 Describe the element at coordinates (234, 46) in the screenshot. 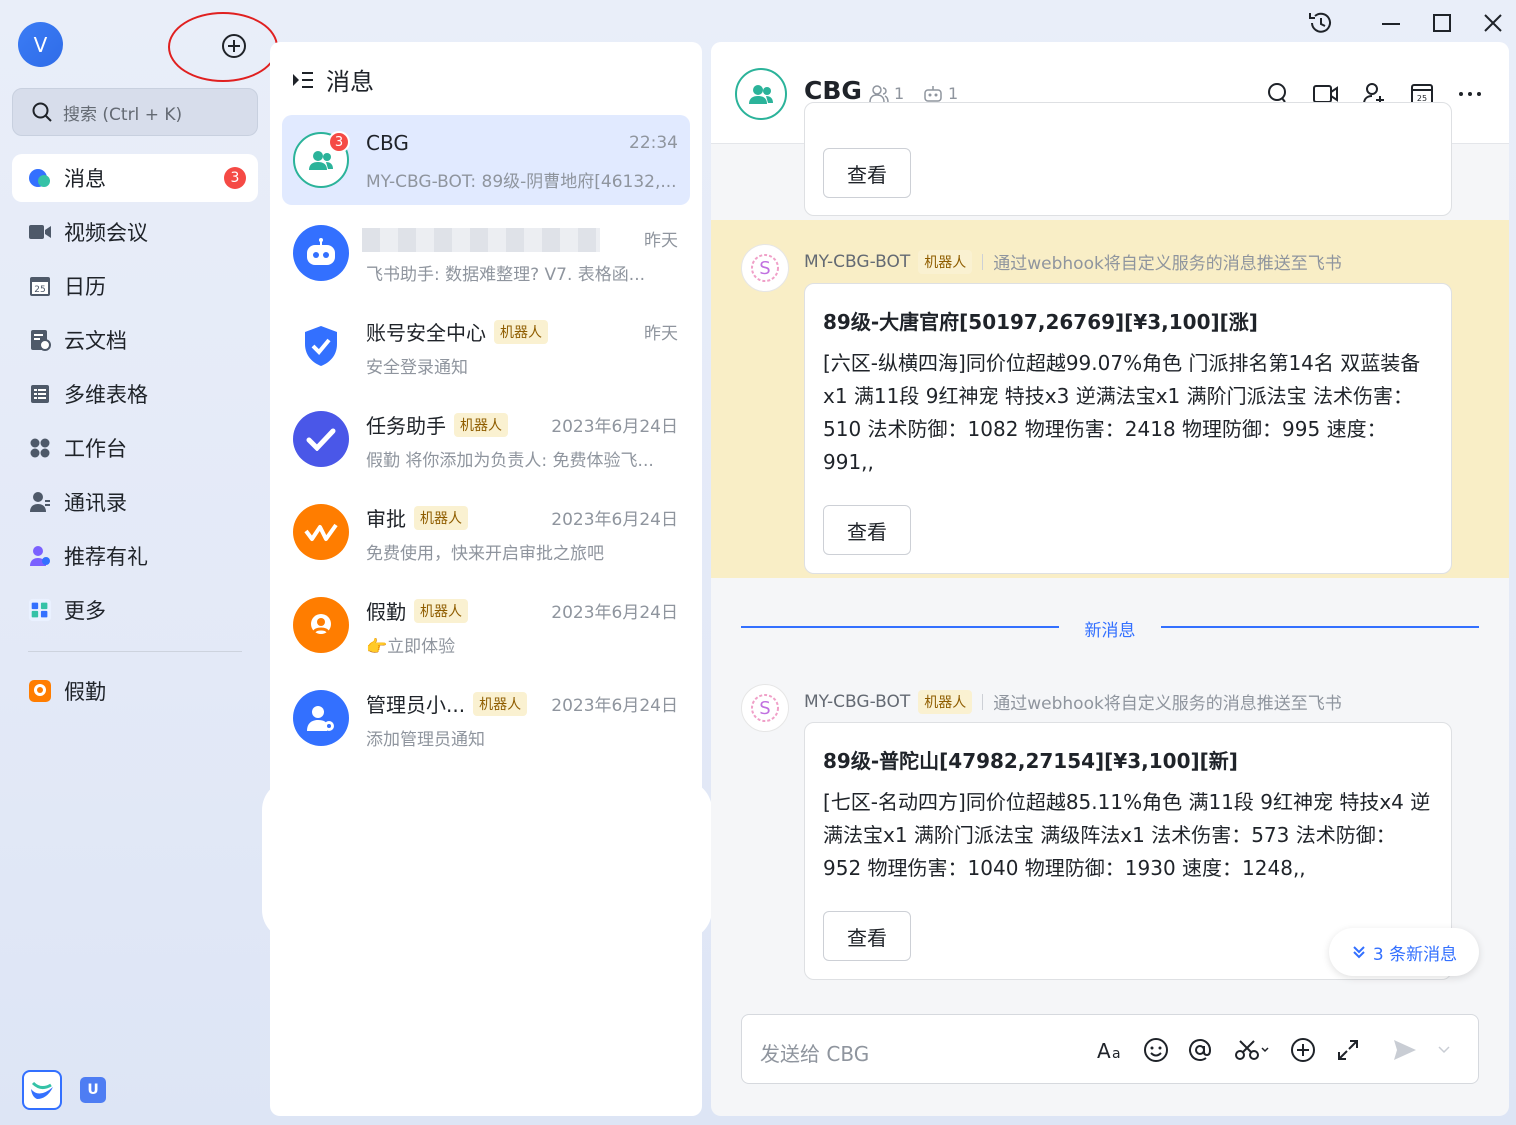

I see `add-icon` at that location.